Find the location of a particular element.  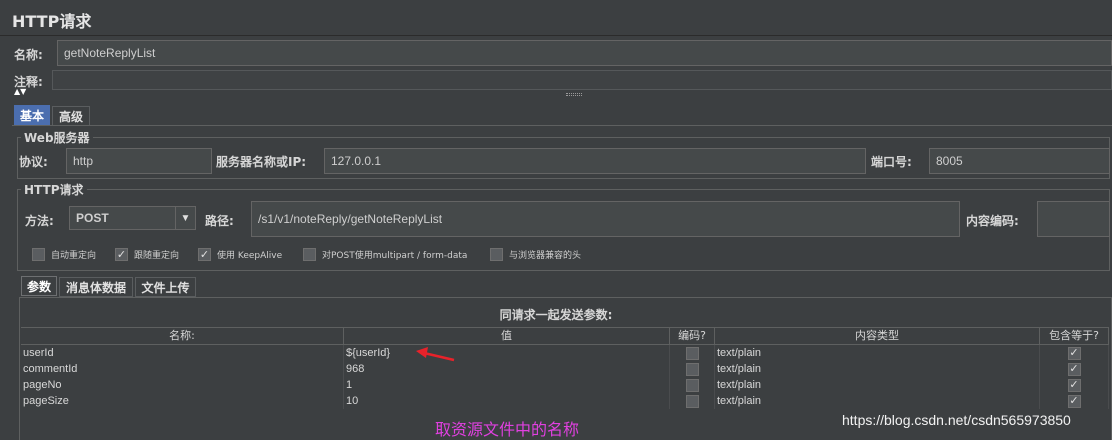

method-select-value: POST is located at coordinates (92, 218).